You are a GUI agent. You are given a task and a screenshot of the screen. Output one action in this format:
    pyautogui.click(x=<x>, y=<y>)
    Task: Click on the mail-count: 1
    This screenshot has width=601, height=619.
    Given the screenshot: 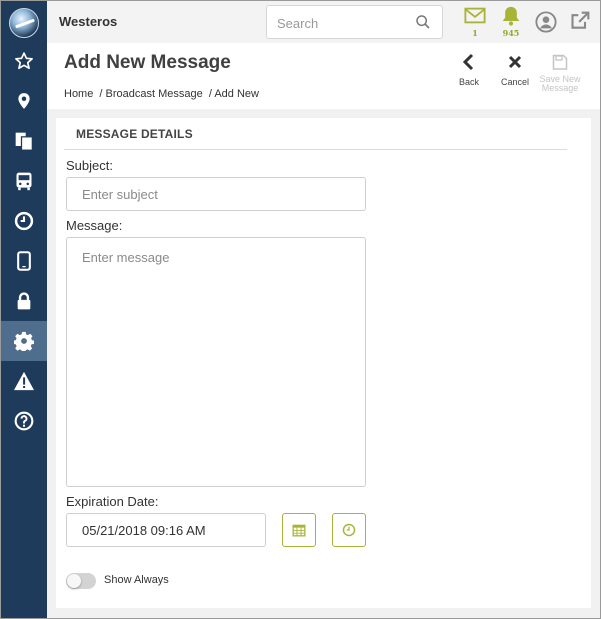 What is the action you would take?
    pyautogui.click(x=475, y=33)
    